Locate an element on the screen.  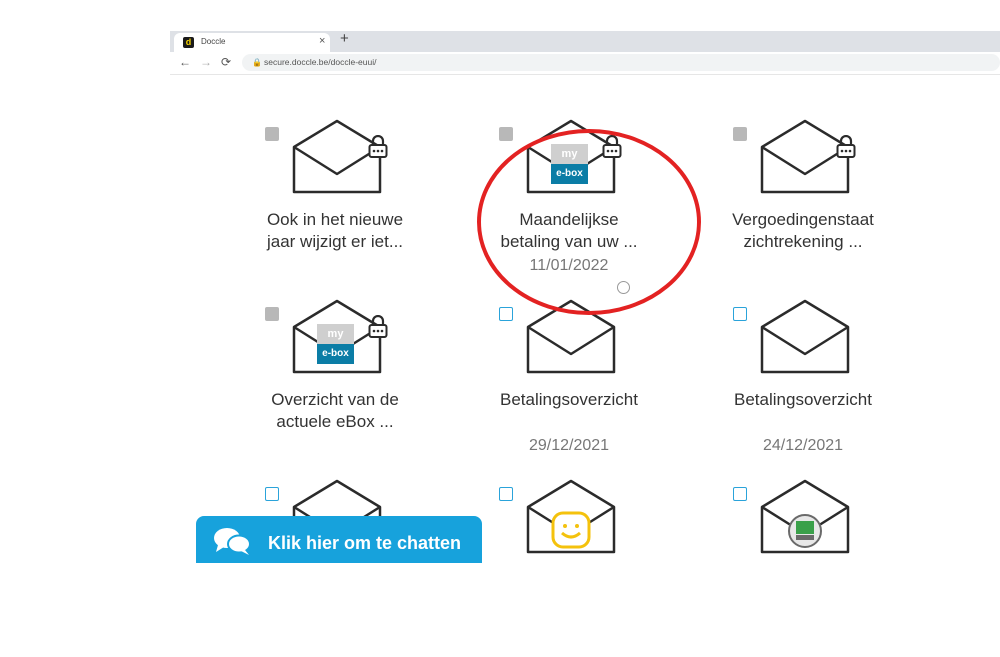
chat-button: Klik hier om te chatten is located at coordinates (339, 539).